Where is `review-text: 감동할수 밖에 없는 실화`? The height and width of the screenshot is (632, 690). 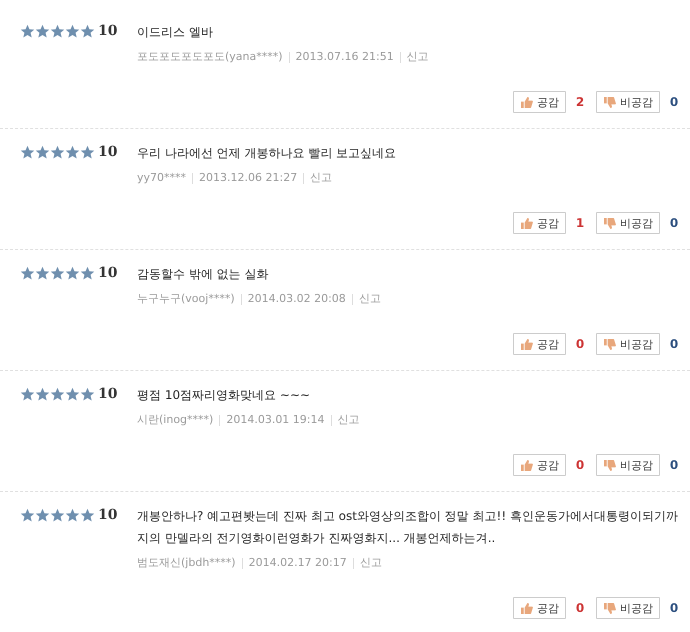 review-text: 감동할수 밖에 없는 실화 is located at coordinates (203, 274).